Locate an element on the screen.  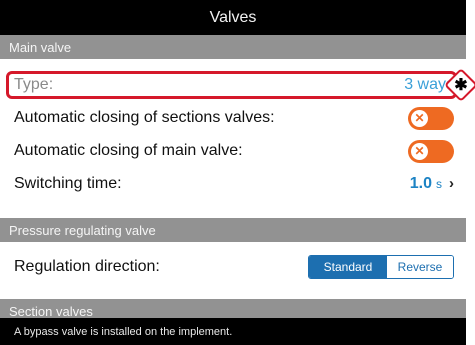
auto-close-sections-row: Automatic closing of sections valves: ✕ is located at coordinates (233, 118).